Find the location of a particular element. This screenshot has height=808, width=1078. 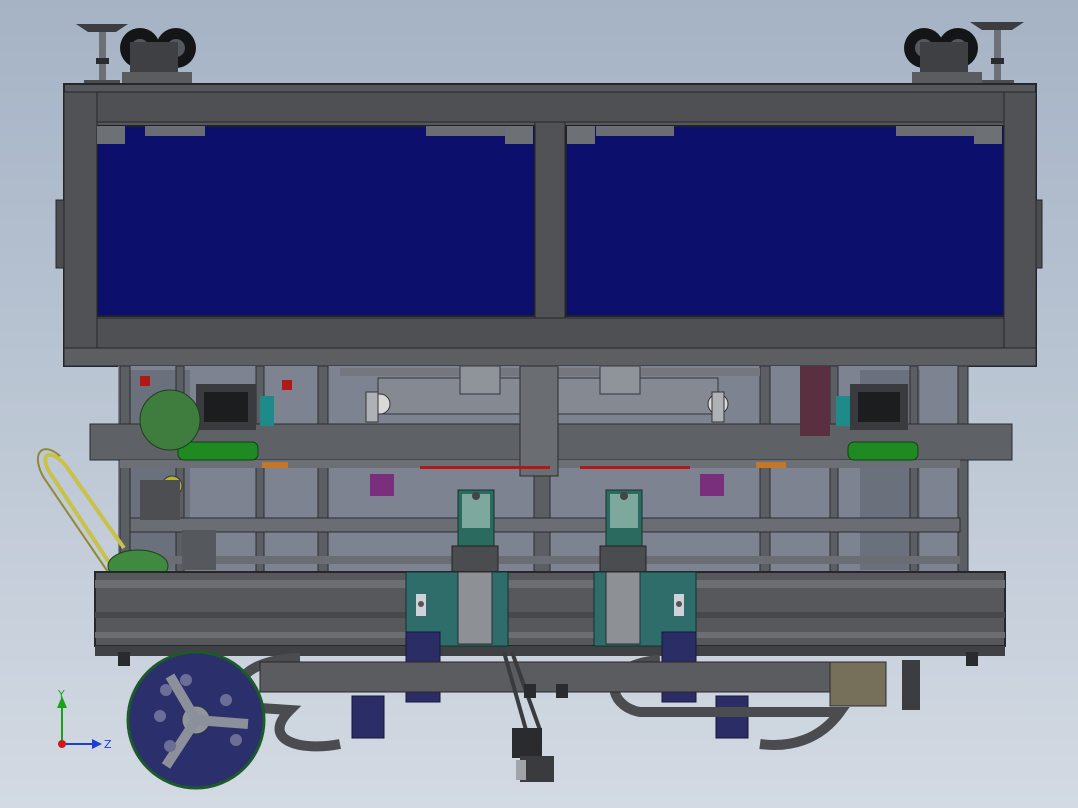

green-roller-left is located at coordinates (218, 451).